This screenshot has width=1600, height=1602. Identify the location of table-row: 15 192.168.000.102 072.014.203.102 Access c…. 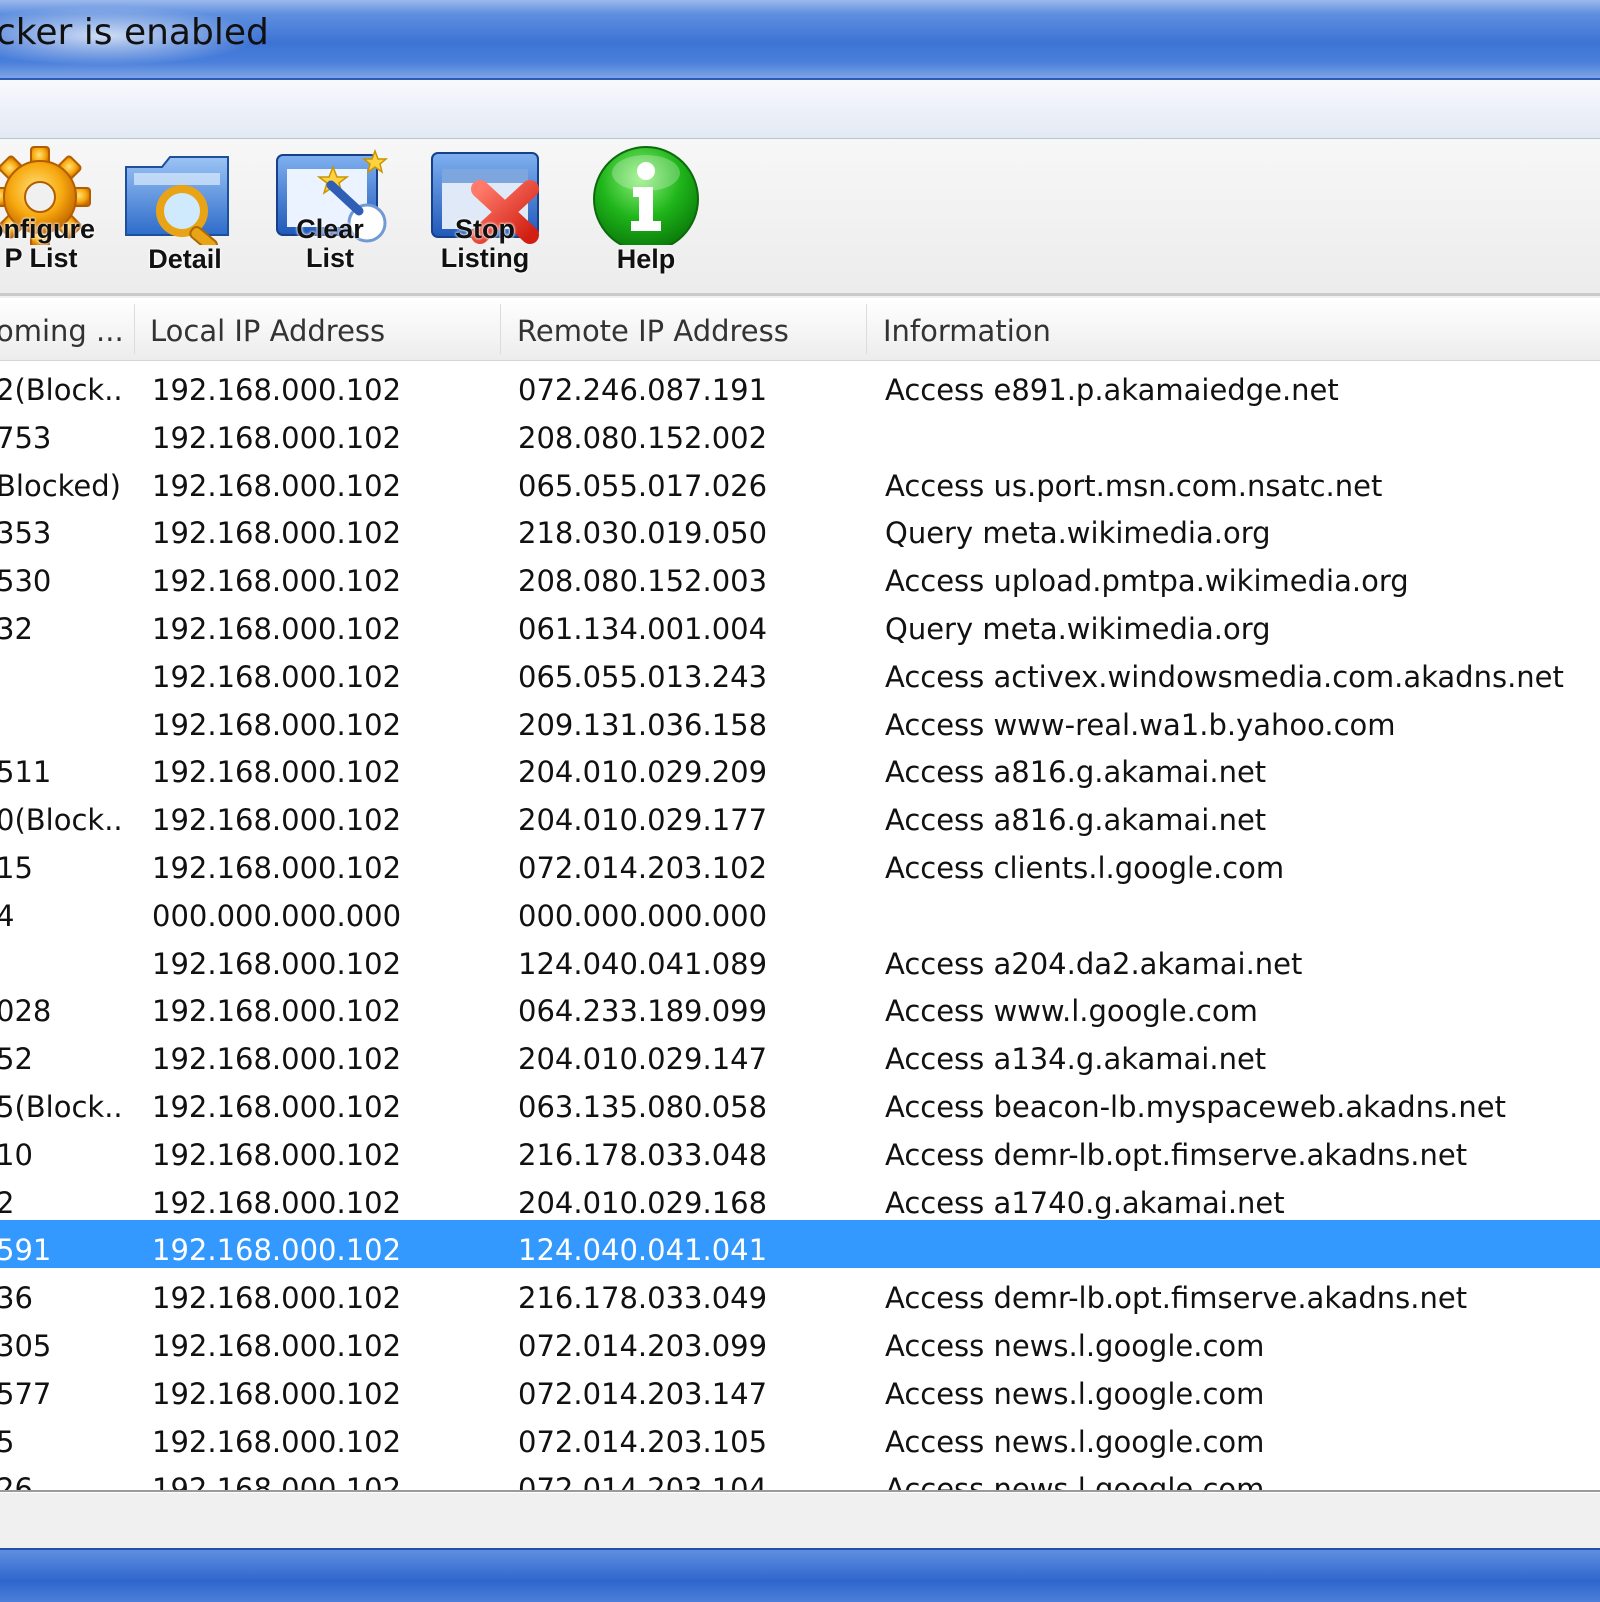
(800, 862).